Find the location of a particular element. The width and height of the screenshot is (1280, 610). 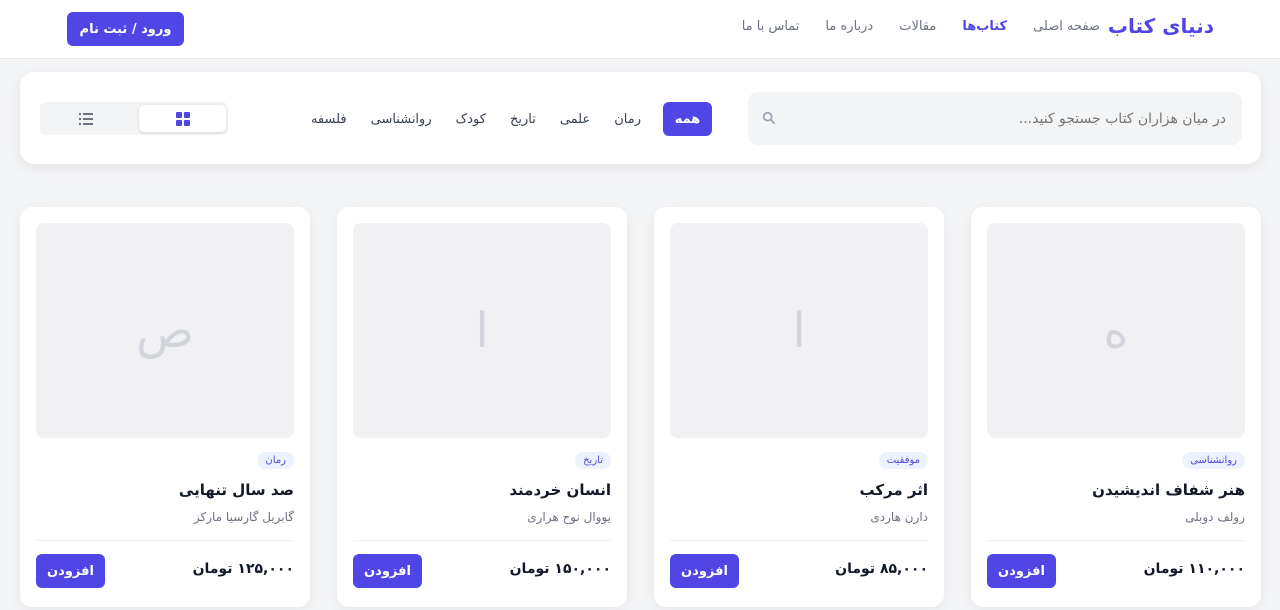

category-philosophy: فلسفه is located at coordinates (329, 119).